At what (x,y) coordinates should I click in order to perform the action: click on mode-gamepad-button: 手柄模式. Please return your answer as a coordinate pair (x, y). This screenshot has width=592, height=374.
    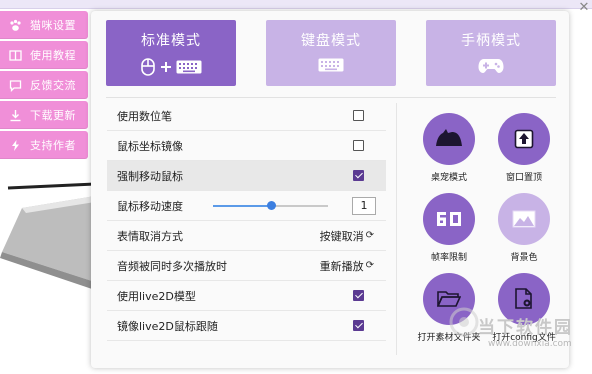
    Looking at the image, I should click on (491, 53).